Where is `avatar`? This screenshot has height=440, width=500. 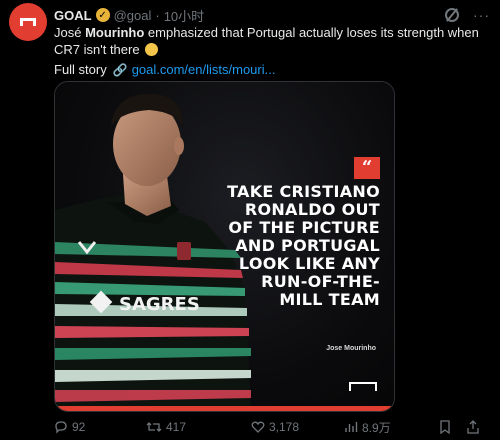
avatar is located at coordinates (28, 22).